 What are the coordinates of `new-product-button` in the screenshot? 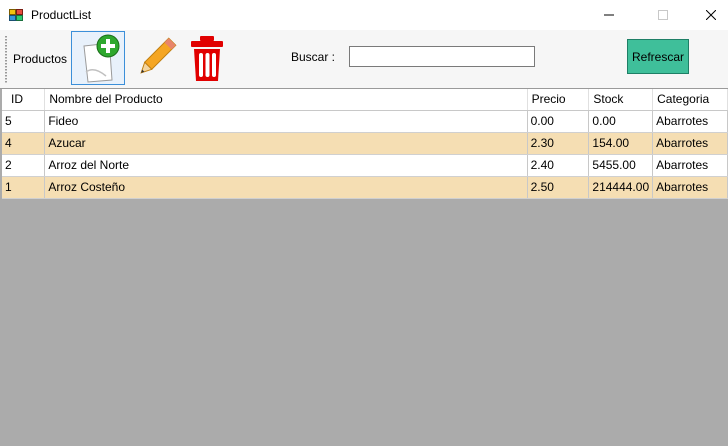 It's located at (98, 58).